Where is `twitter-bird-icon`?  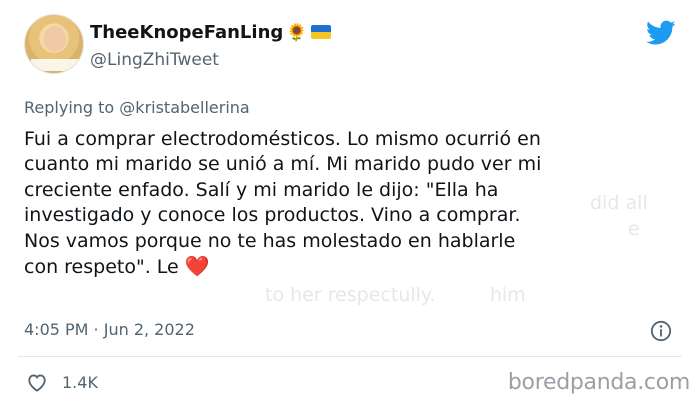
twitter-bird-icon is located at coordinates (661, 33).